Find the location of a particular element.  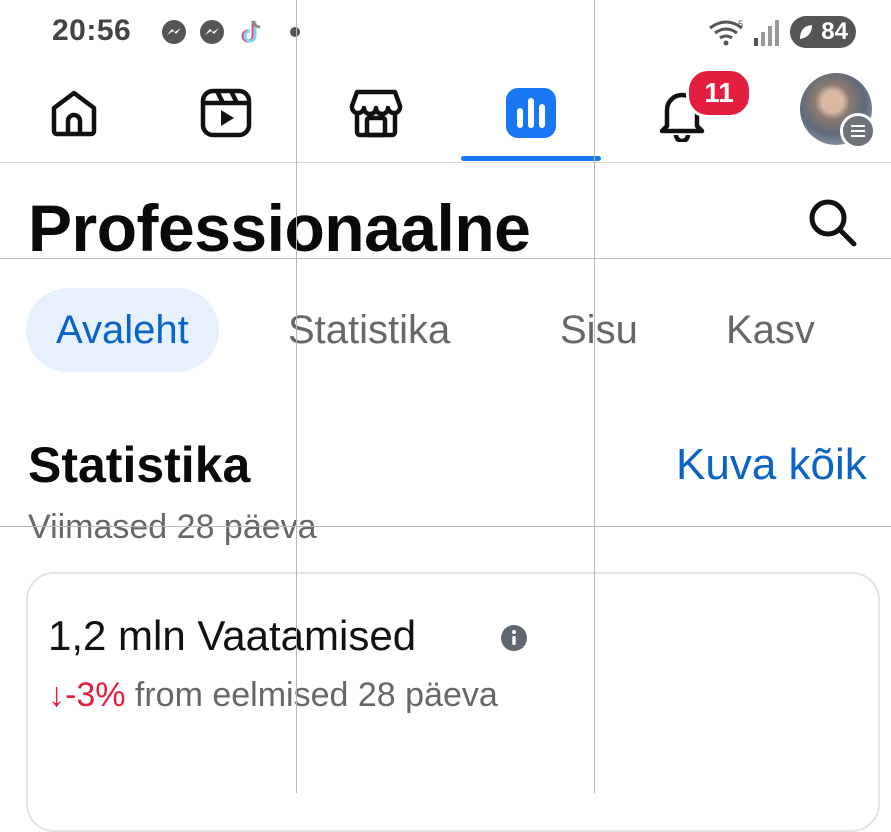

view-all-link: Kuva kõik is located at coordinates (771, 465).